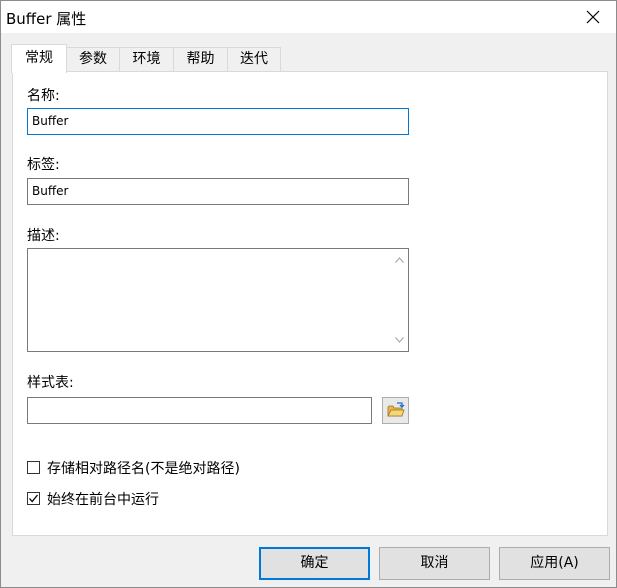 Image resolution: width=617 pixels, height=588 pixels. Describe the element at coordinates (399, 260) in the screenshot. I see `scroll-up-icon` at that location.